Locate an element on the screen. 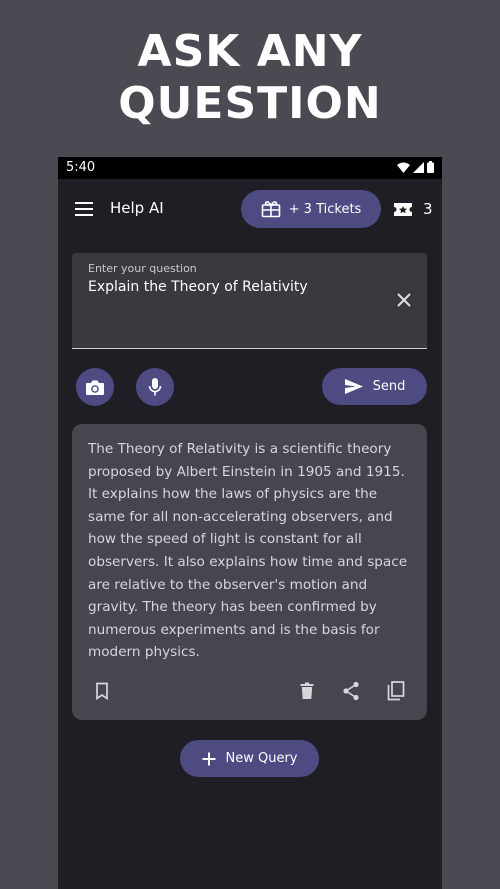  promo-headline: ASK ANY QUESTION is located at coordinates (250, 78).